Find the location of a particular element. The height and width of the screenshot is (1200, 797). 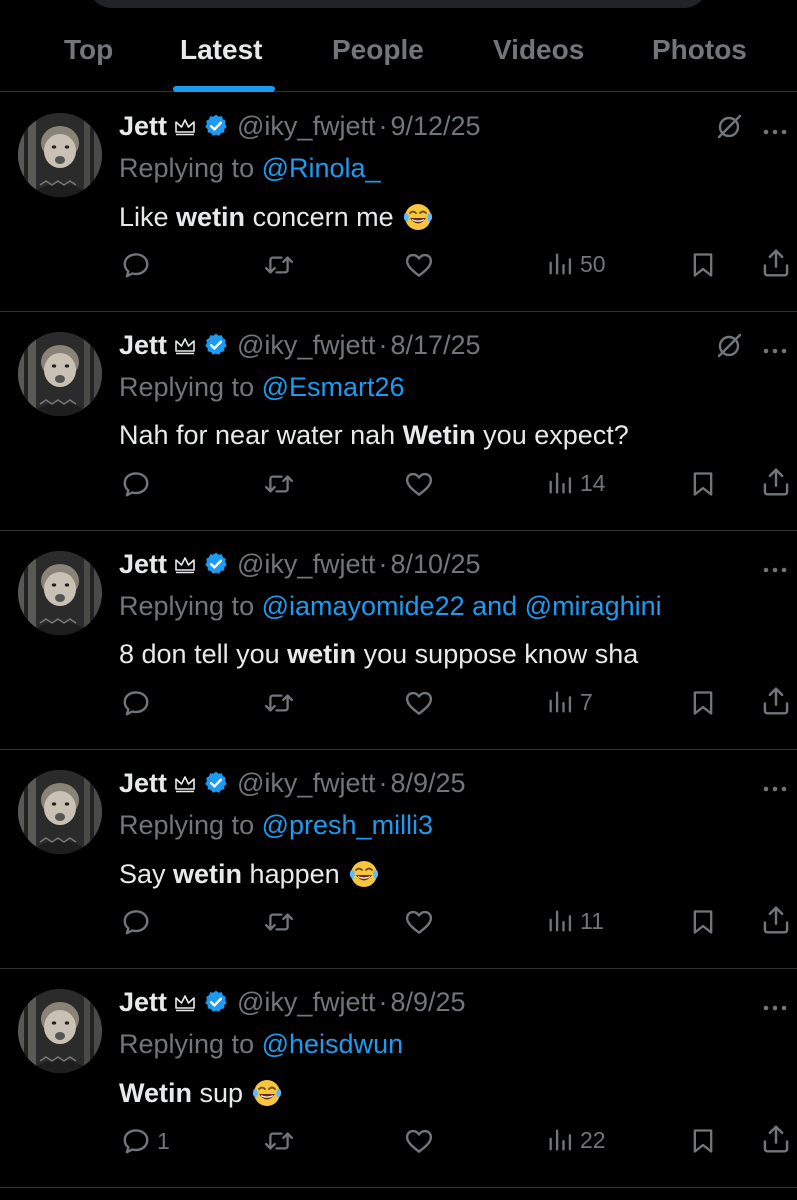

reply-mentions: @Rinola_ is located at coordinates (321, 168).